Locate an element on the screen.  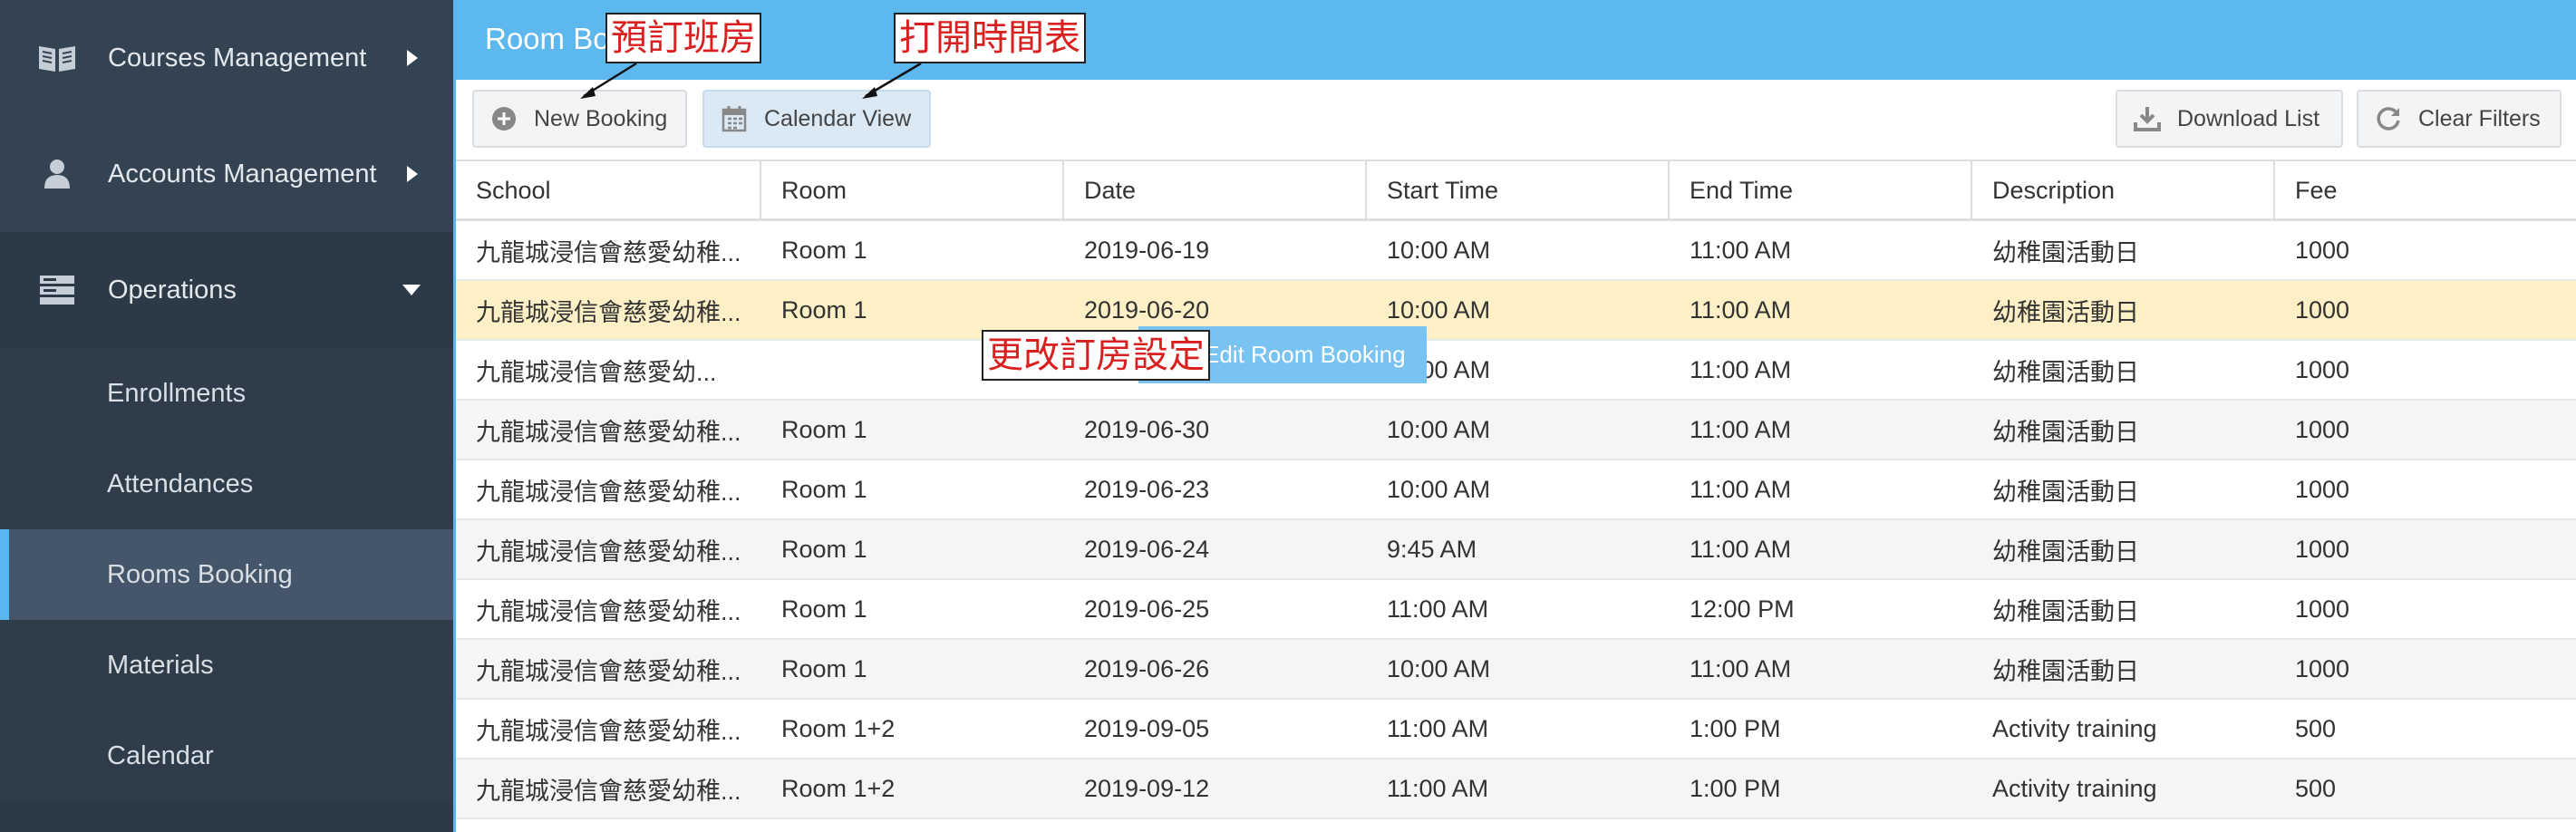
annotation-calendar-view: 打開時間表 is located at coordinates (990, 38).